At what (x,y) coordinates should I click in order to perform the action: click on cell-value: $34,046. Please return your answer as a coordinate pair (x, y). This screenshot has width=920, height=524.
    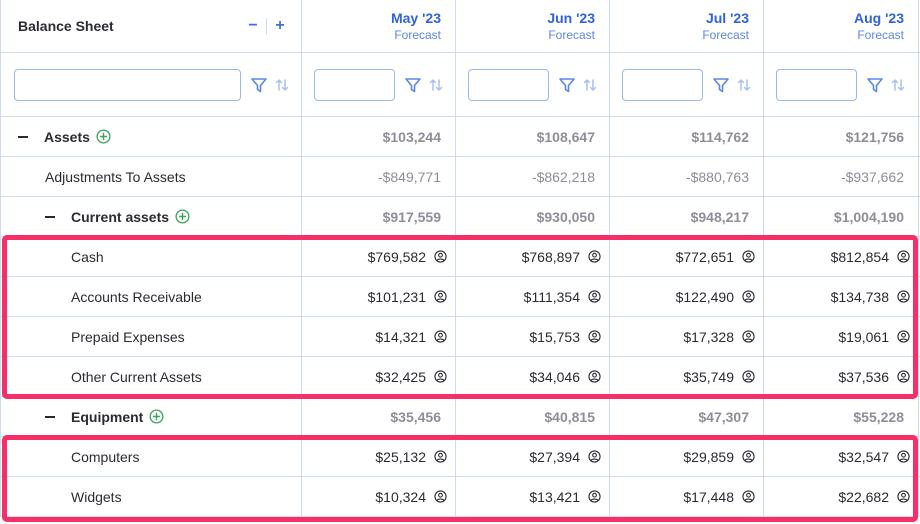
    Looking at the image, I should click on (554, 376).